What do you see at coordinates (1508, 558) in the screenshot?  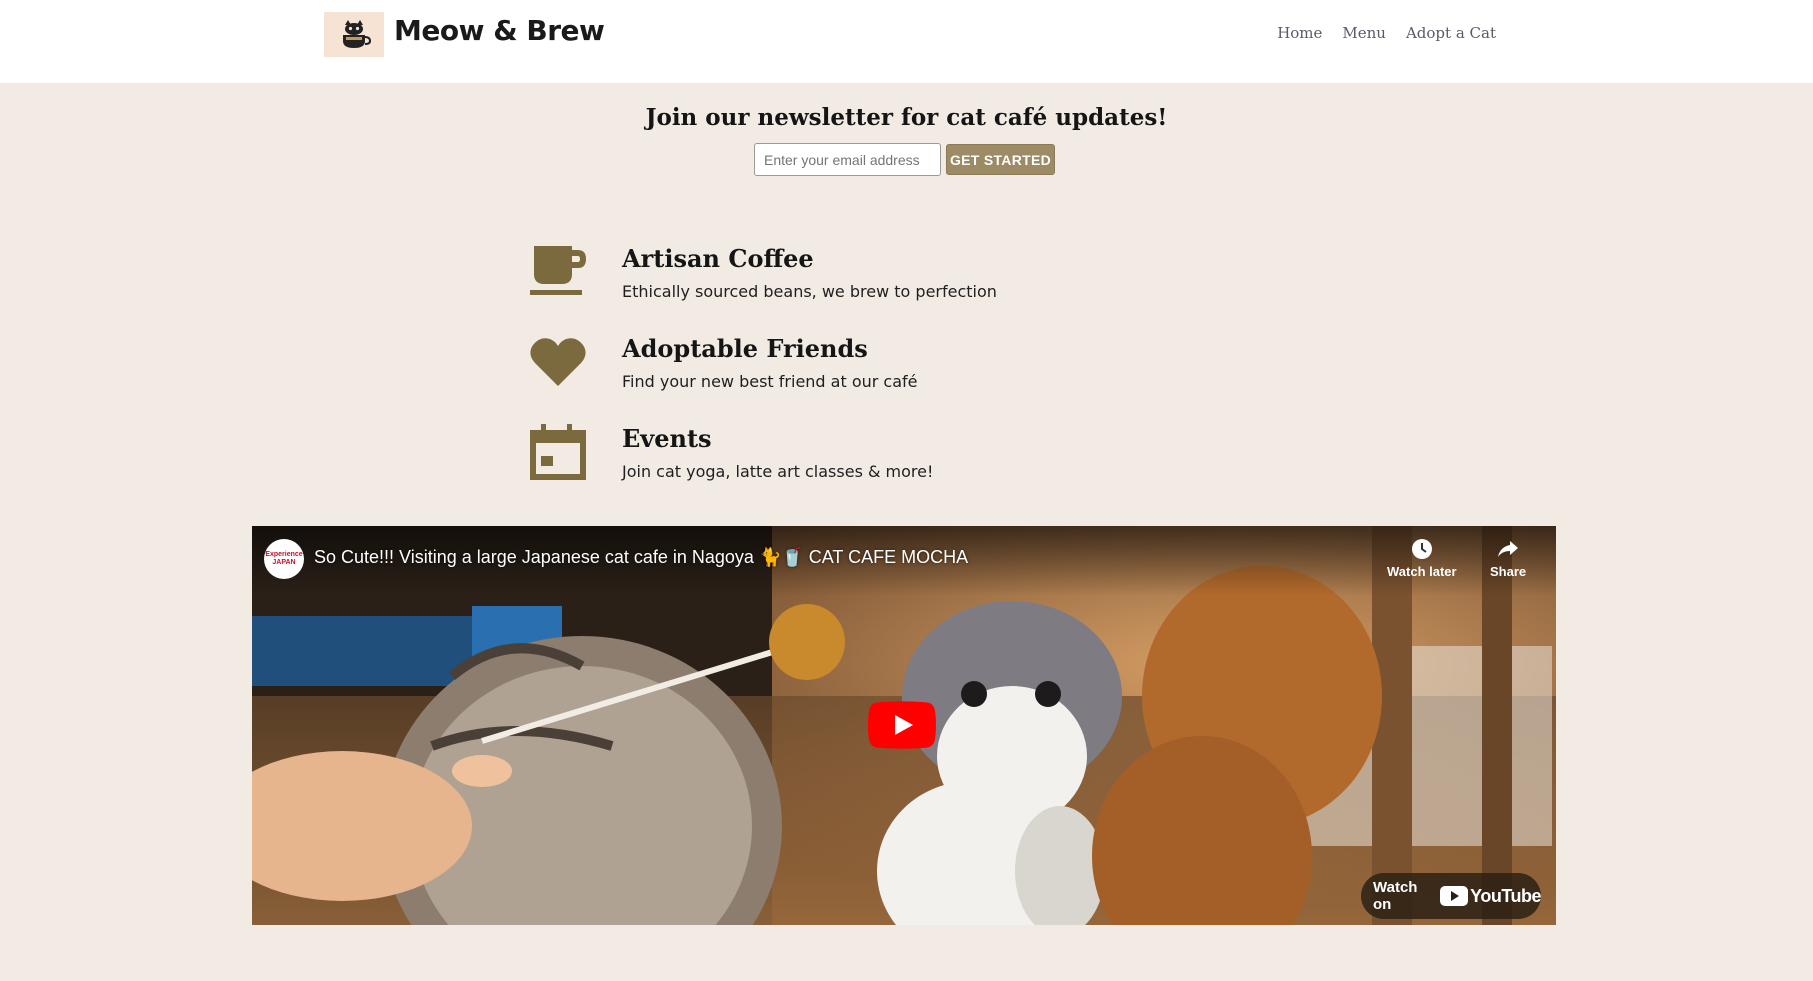 I see `share-button: Share` at bounding box center [1508, 558].